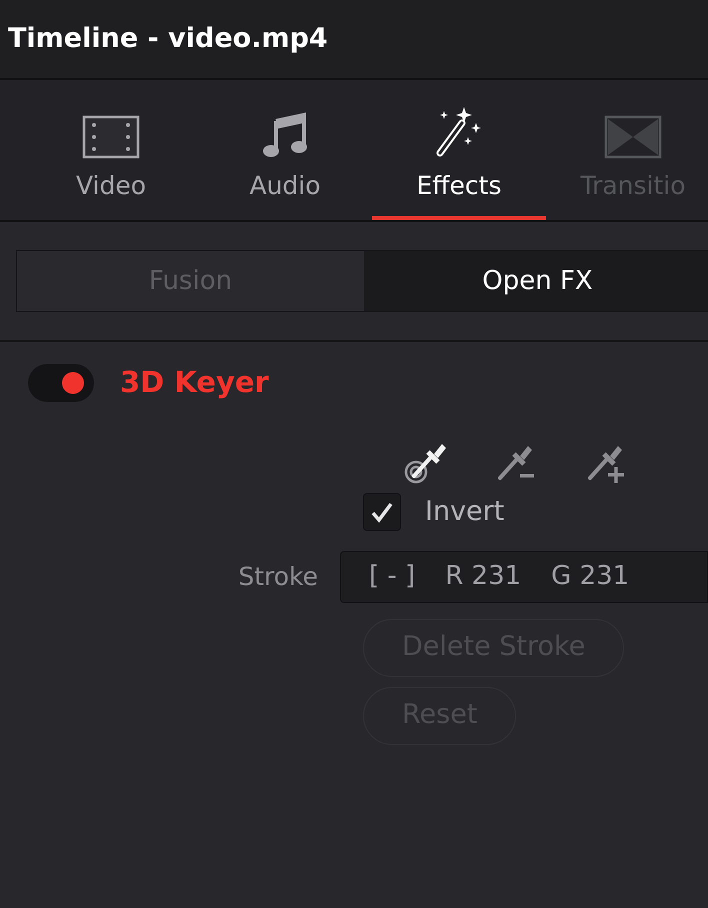 The width and height of the screenshot is (708, 908). I want to click on subtab: Open FX, so click(536, 281).